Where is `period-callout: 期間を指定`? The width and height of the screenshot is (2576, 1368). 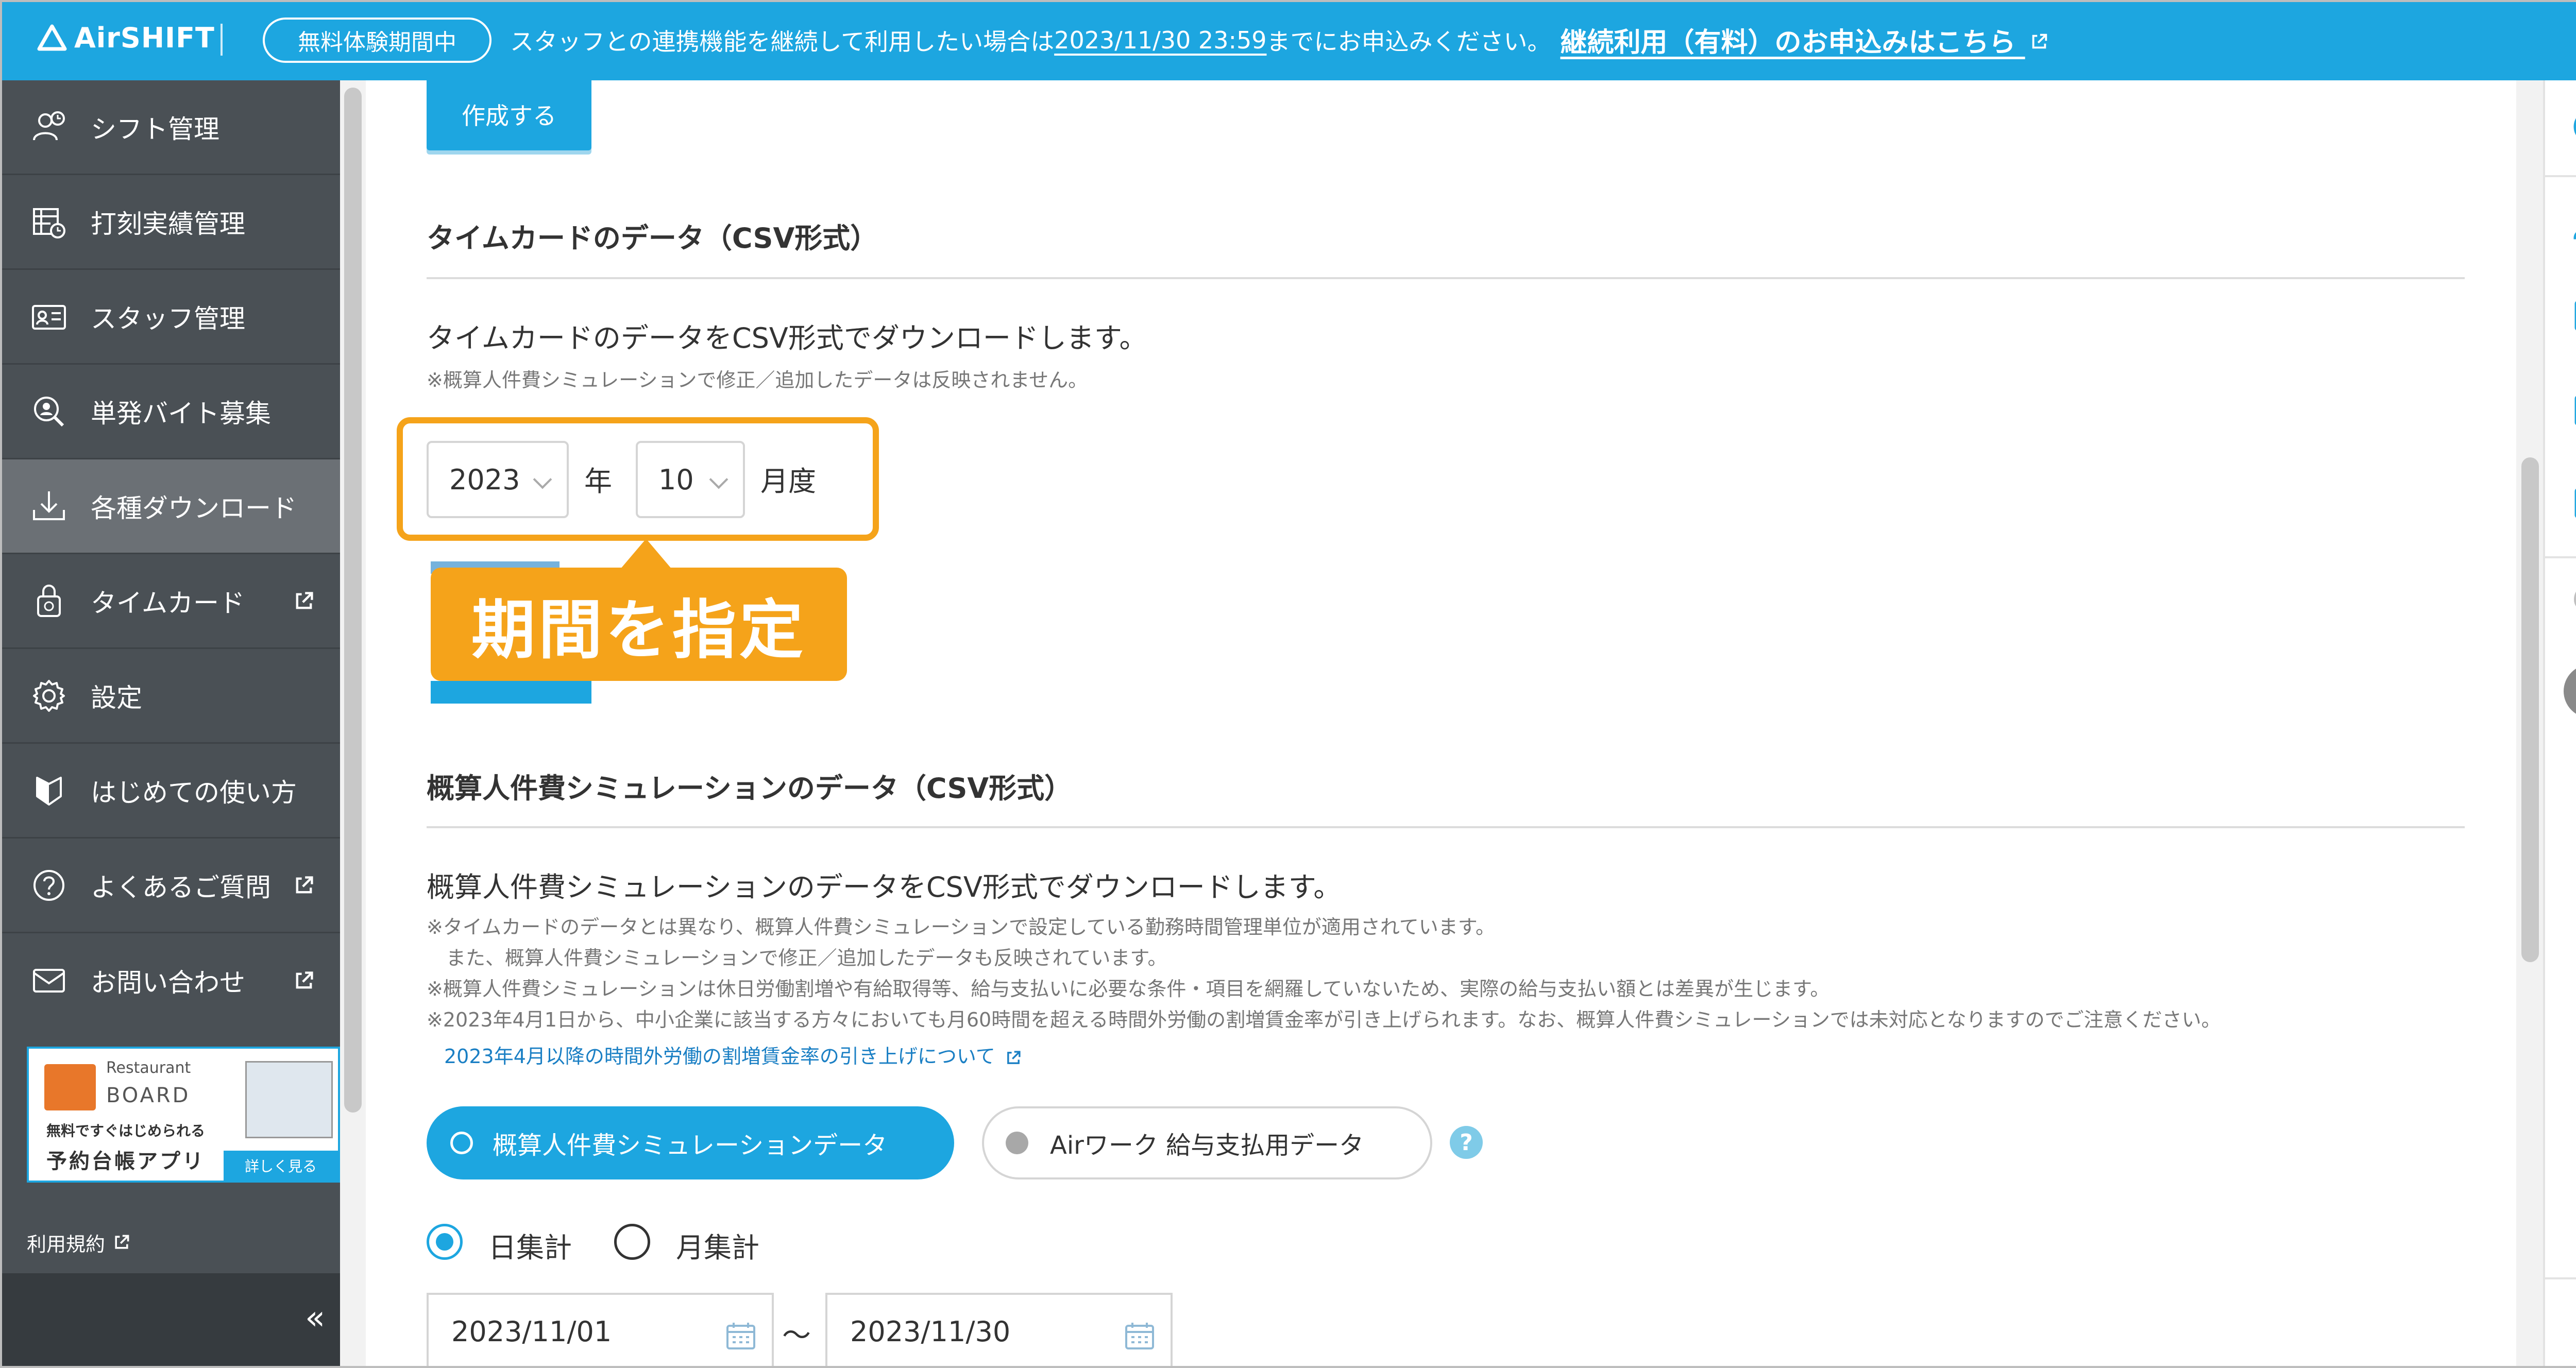 period-callout: 期間を指定 is located at coordinates (639, 624).